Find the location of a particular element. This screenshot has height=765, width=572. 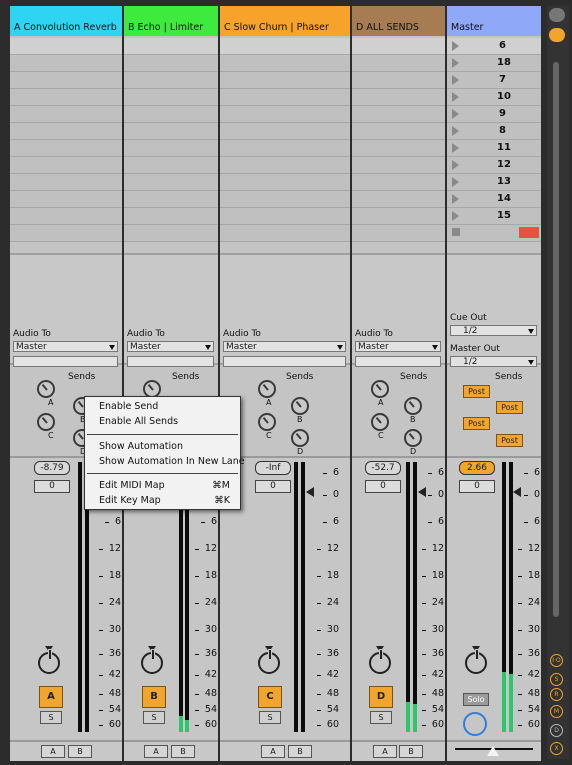

volume-value: -52.7 is located at coordinates (383, 468).